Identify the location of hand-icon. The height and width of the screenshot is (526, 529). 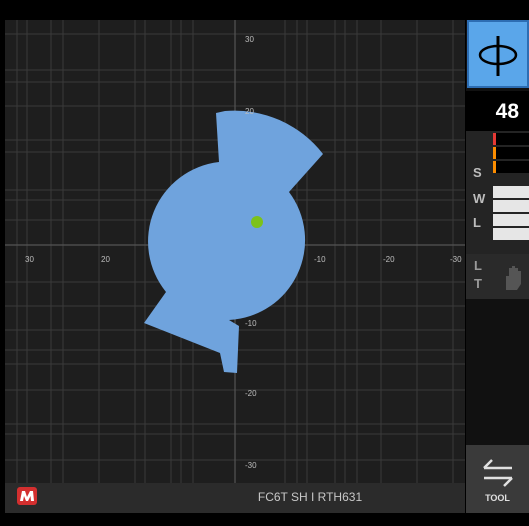
(513, 278).